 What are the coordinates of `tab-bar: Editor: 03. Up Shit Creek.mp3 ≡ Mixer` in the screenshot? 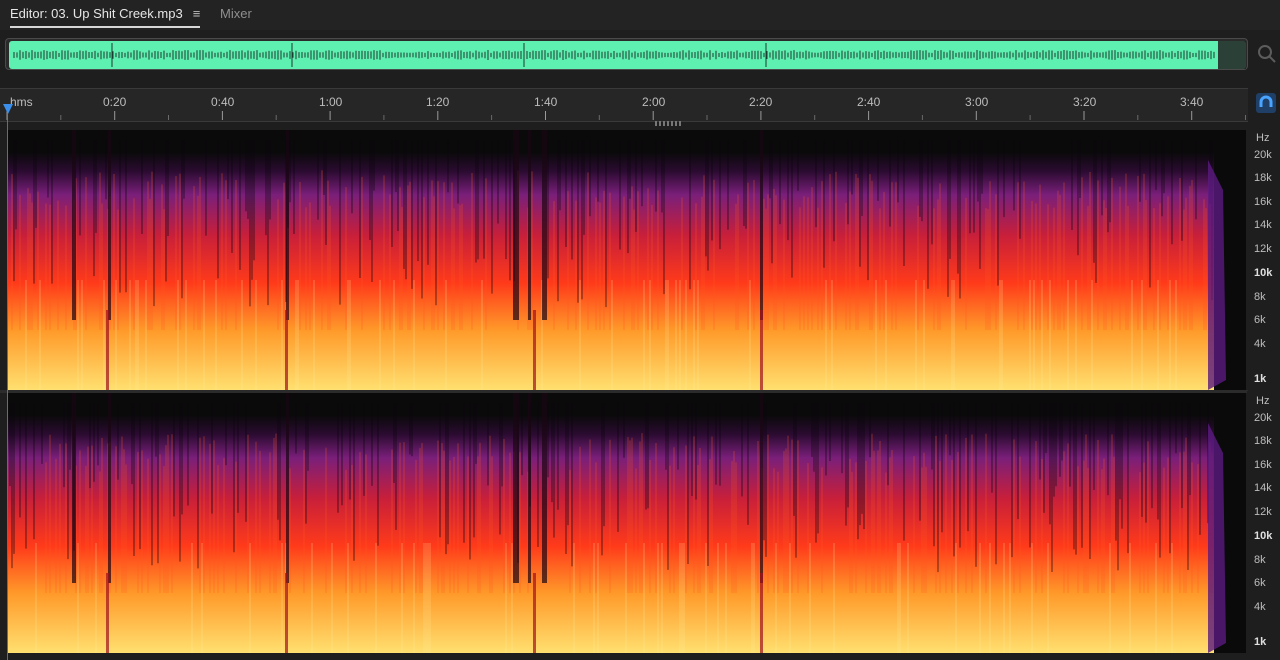 It's located at (640, 15).